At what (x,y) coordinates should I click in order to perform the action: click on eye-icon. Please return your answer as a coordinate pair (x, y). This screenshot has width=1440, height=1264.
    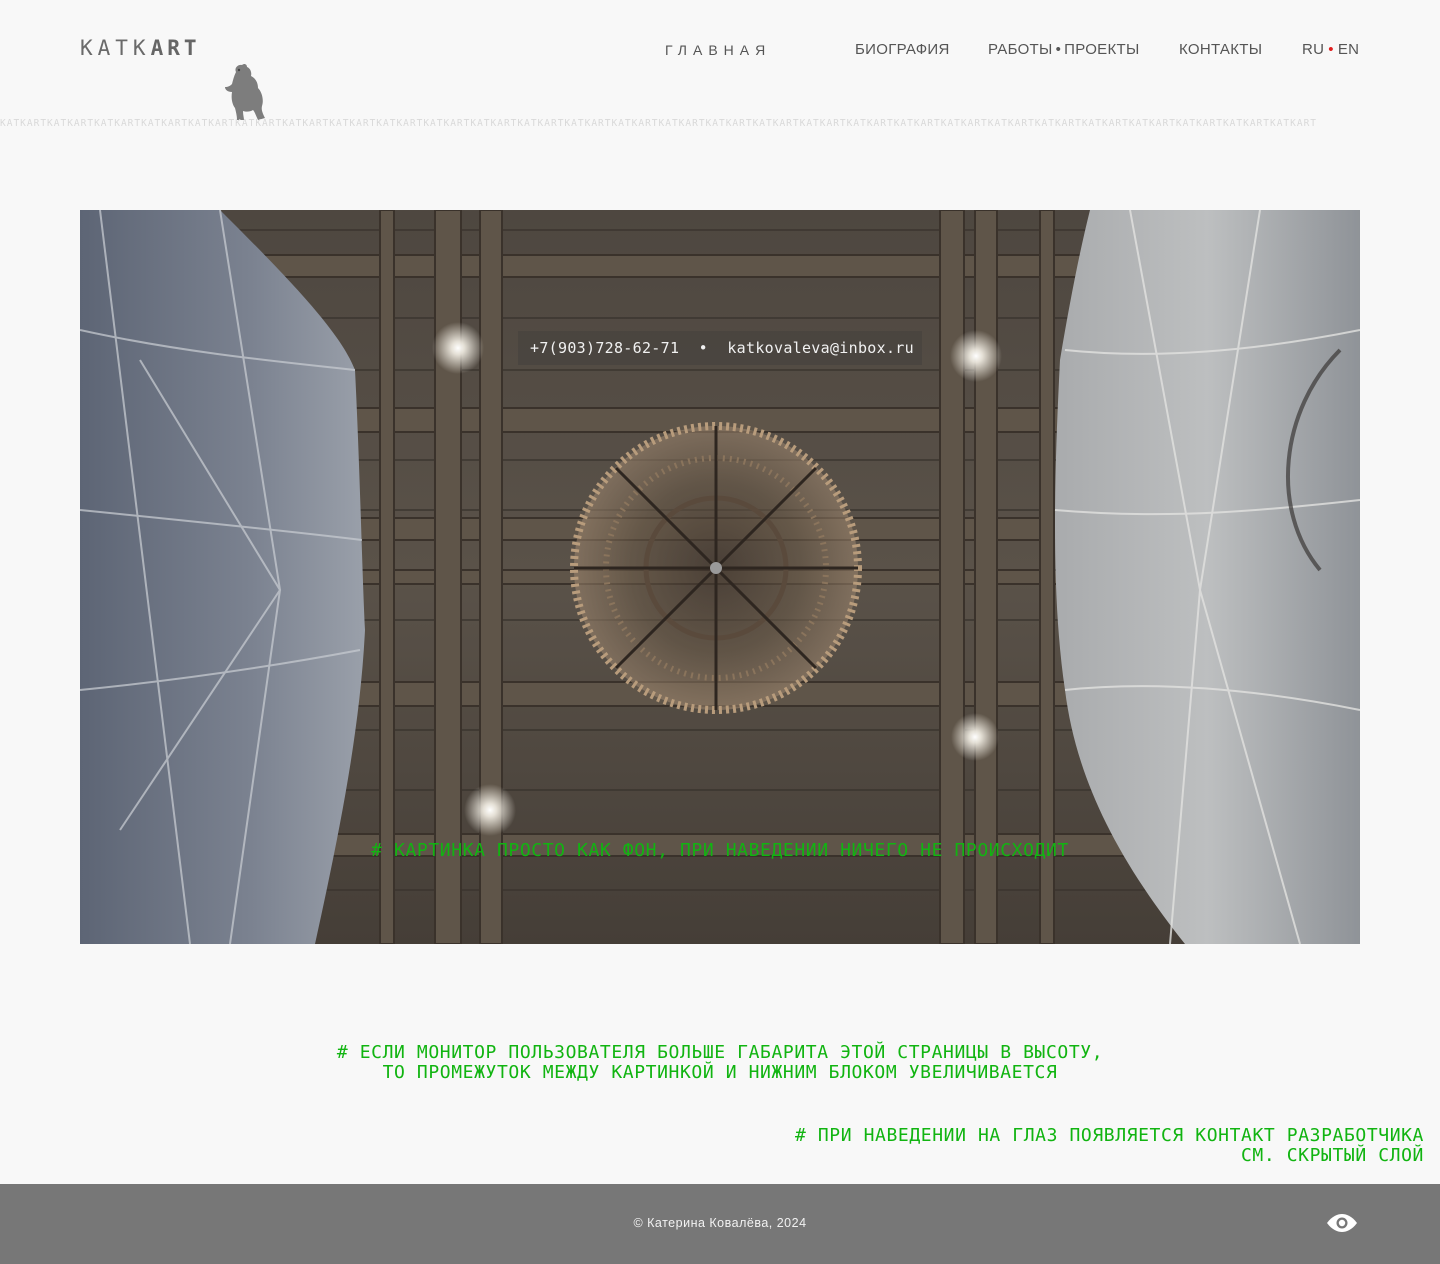
    Looking at the image, I should click on (1342, 1223).